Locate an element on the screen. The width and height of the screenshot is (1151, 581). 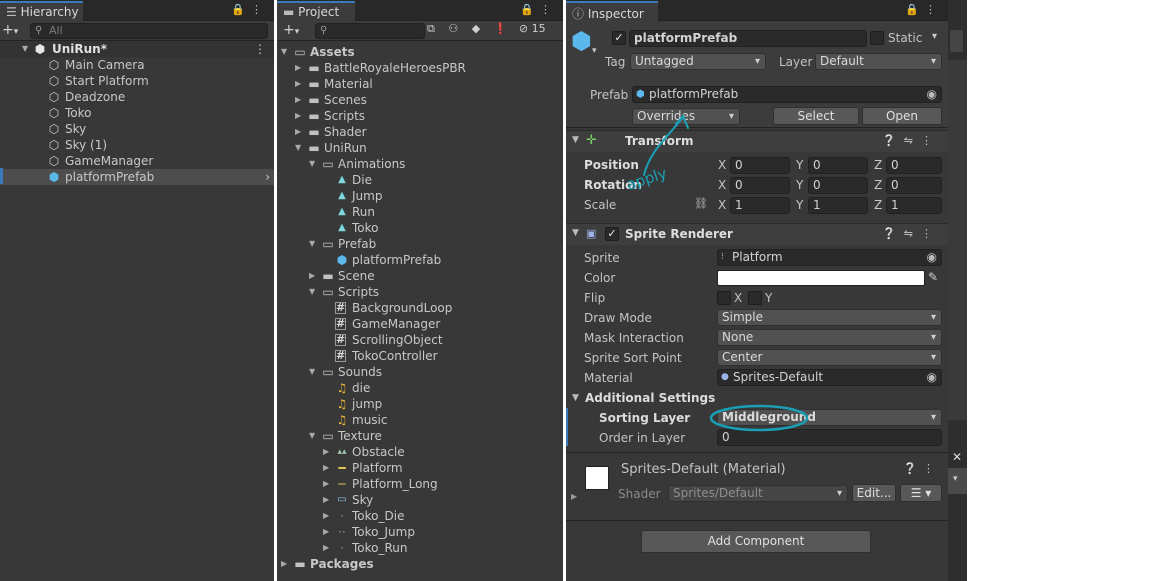
chevron-right-icon: › is located at coordinates (267, 177).